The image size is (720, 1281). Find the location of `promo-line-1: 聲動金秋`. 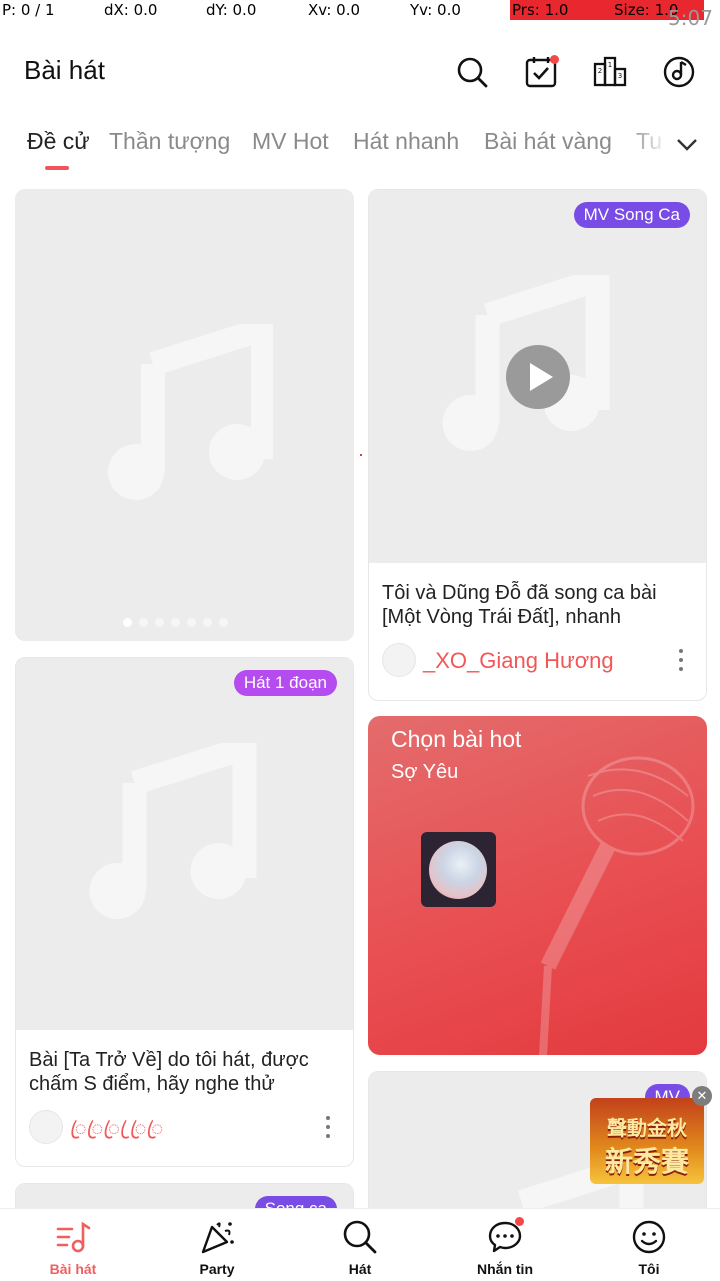

promo-line-1: 聲動金秋 is located at coordinates (647, 1128).